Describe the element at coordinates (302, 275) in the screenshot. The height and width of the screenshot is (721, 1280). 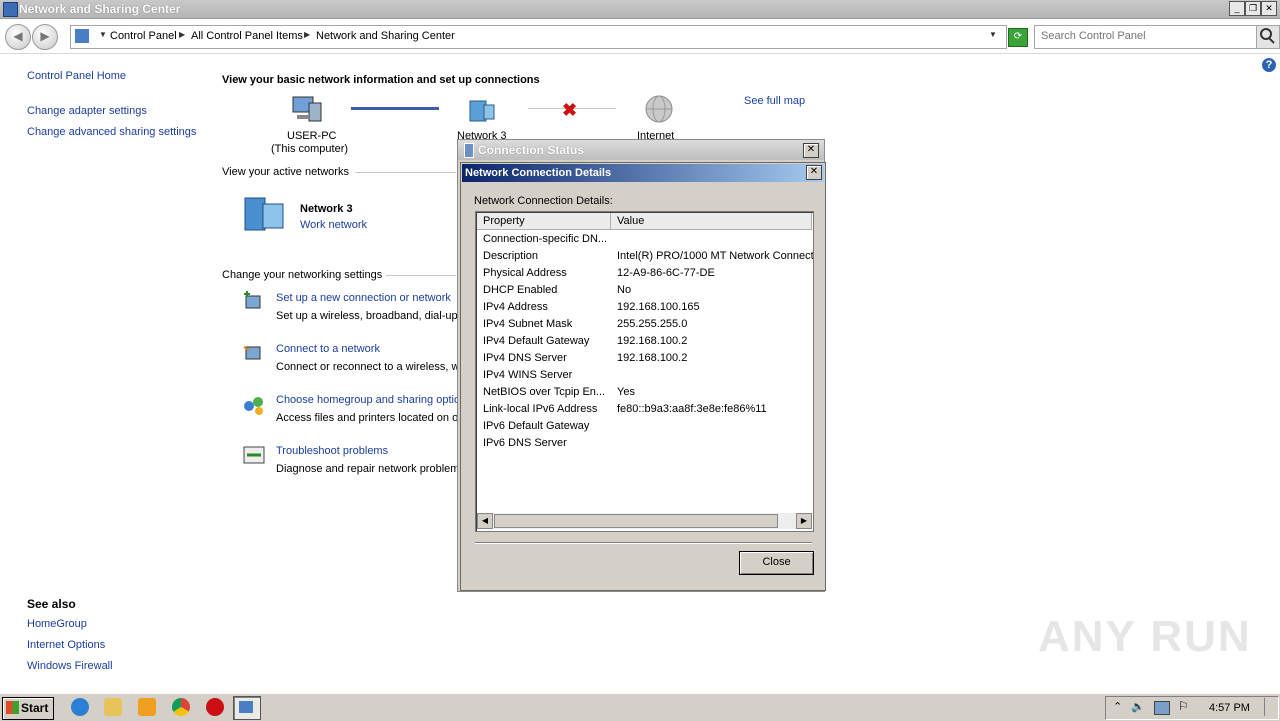
I see `change-settings-label: Change your networking settings` at that location.